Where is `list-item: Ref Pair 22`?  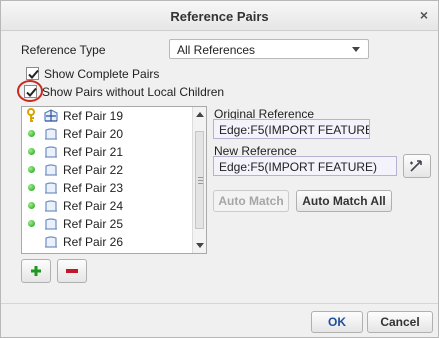 list-item: Ref Pair 22 is located at coordinates (108, 170).